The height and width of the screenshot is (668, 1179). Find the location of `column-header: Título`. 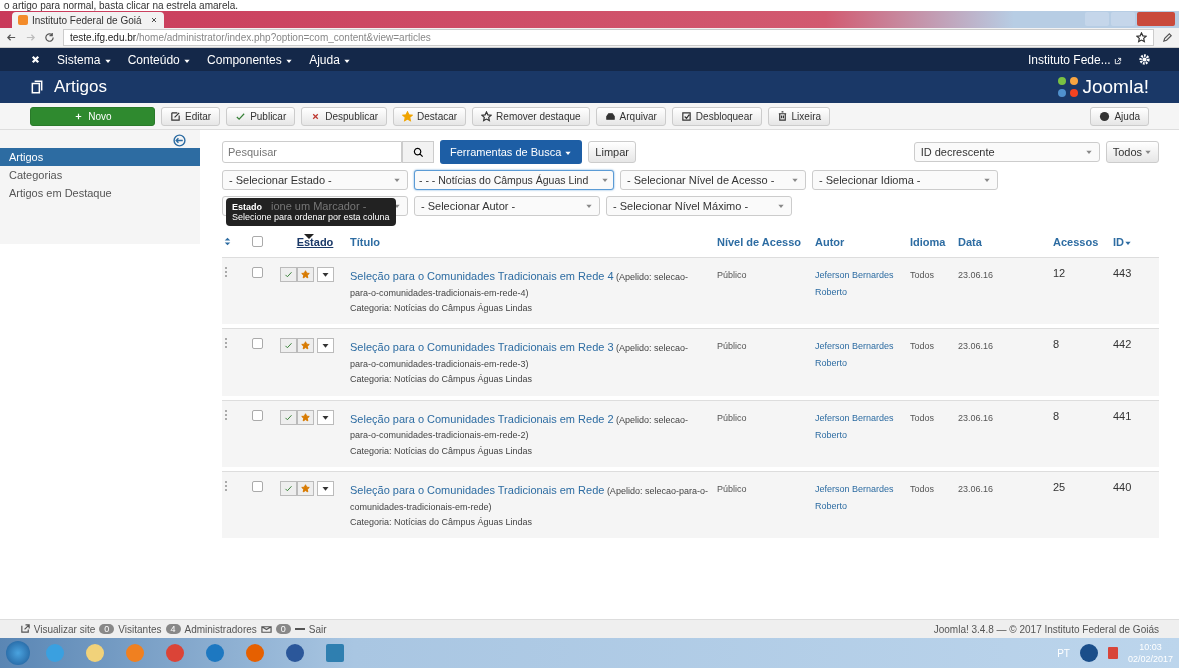

column-header: Título is located at coordinates (533, 242).